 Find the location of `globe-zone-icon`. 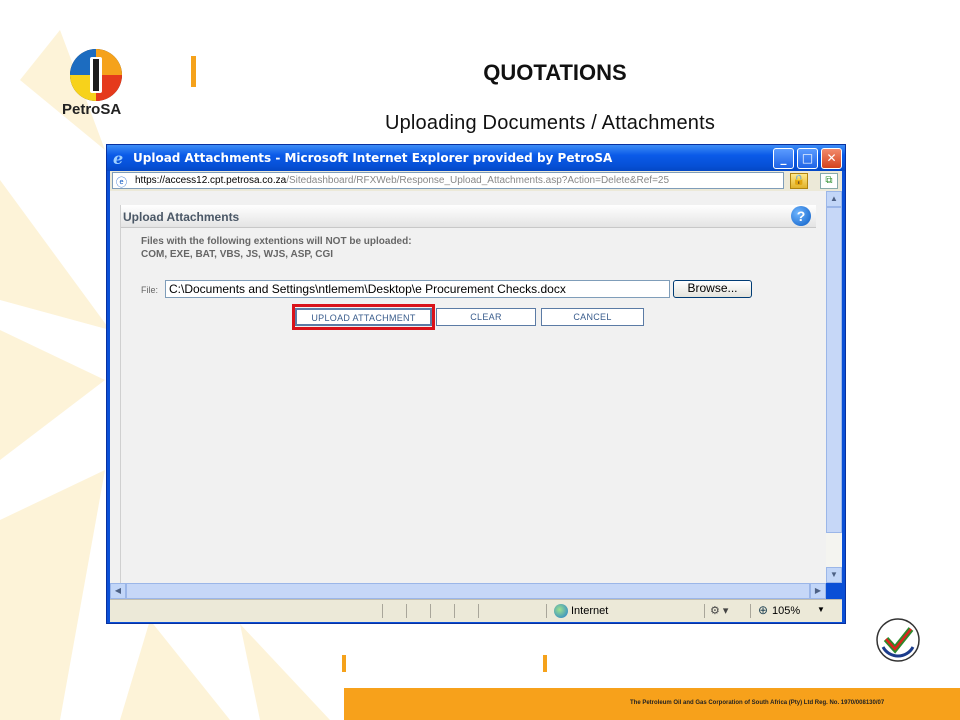

globe-zone-icon is located at coordinates (561, 611).